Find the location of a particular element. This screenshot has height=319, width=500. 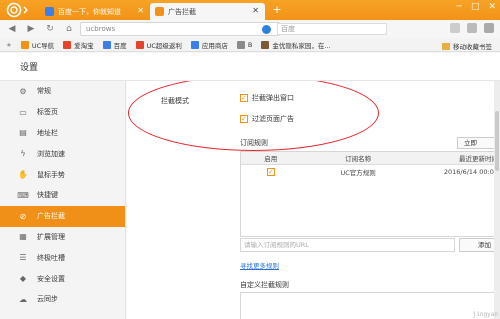

grid-icon is located at coordinates (455, 28).